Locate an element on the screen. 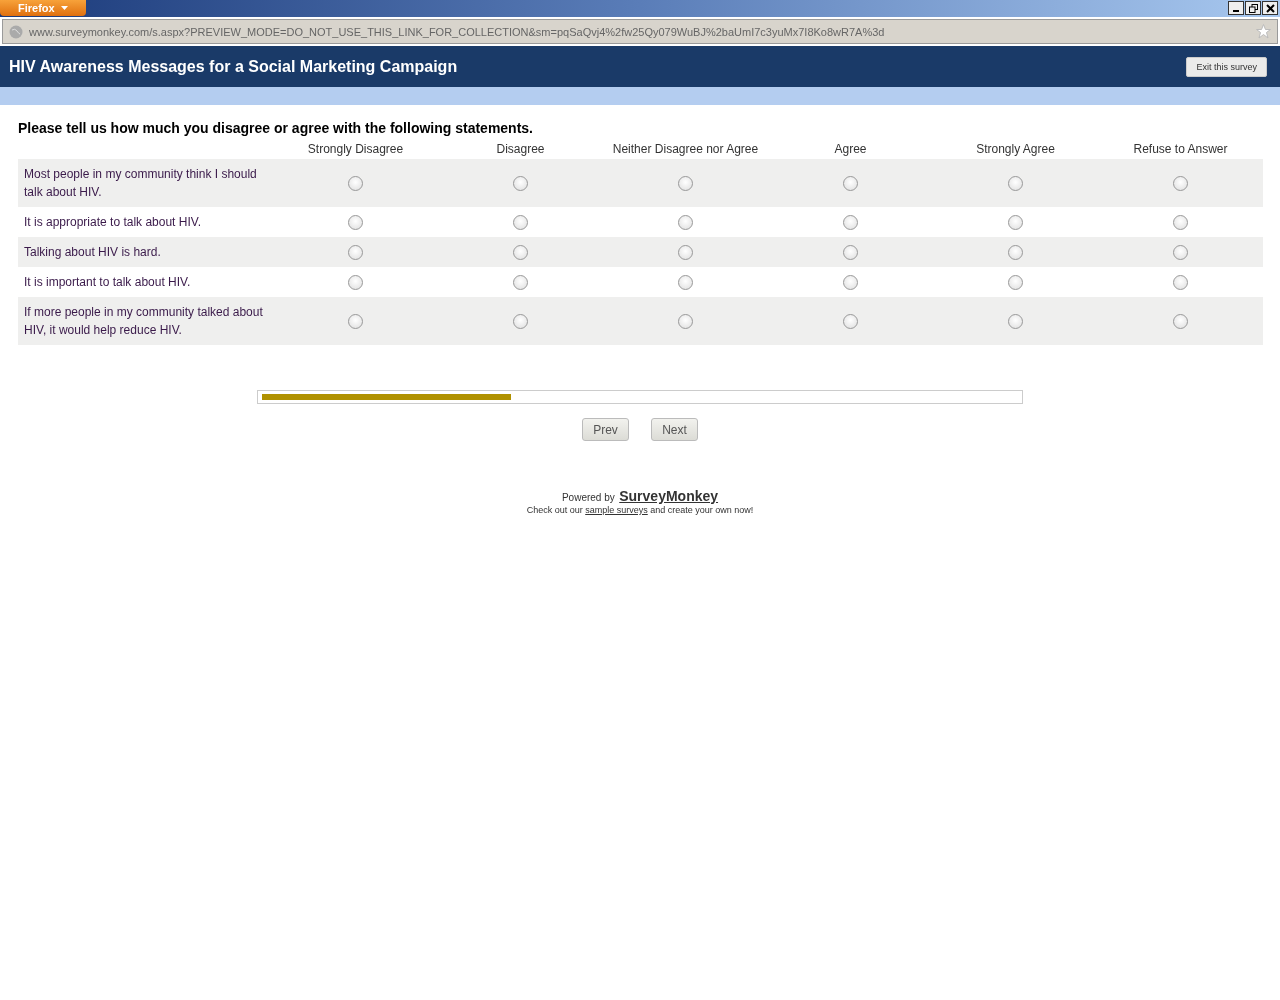  restore-button is located at coordinates (1253, 8).